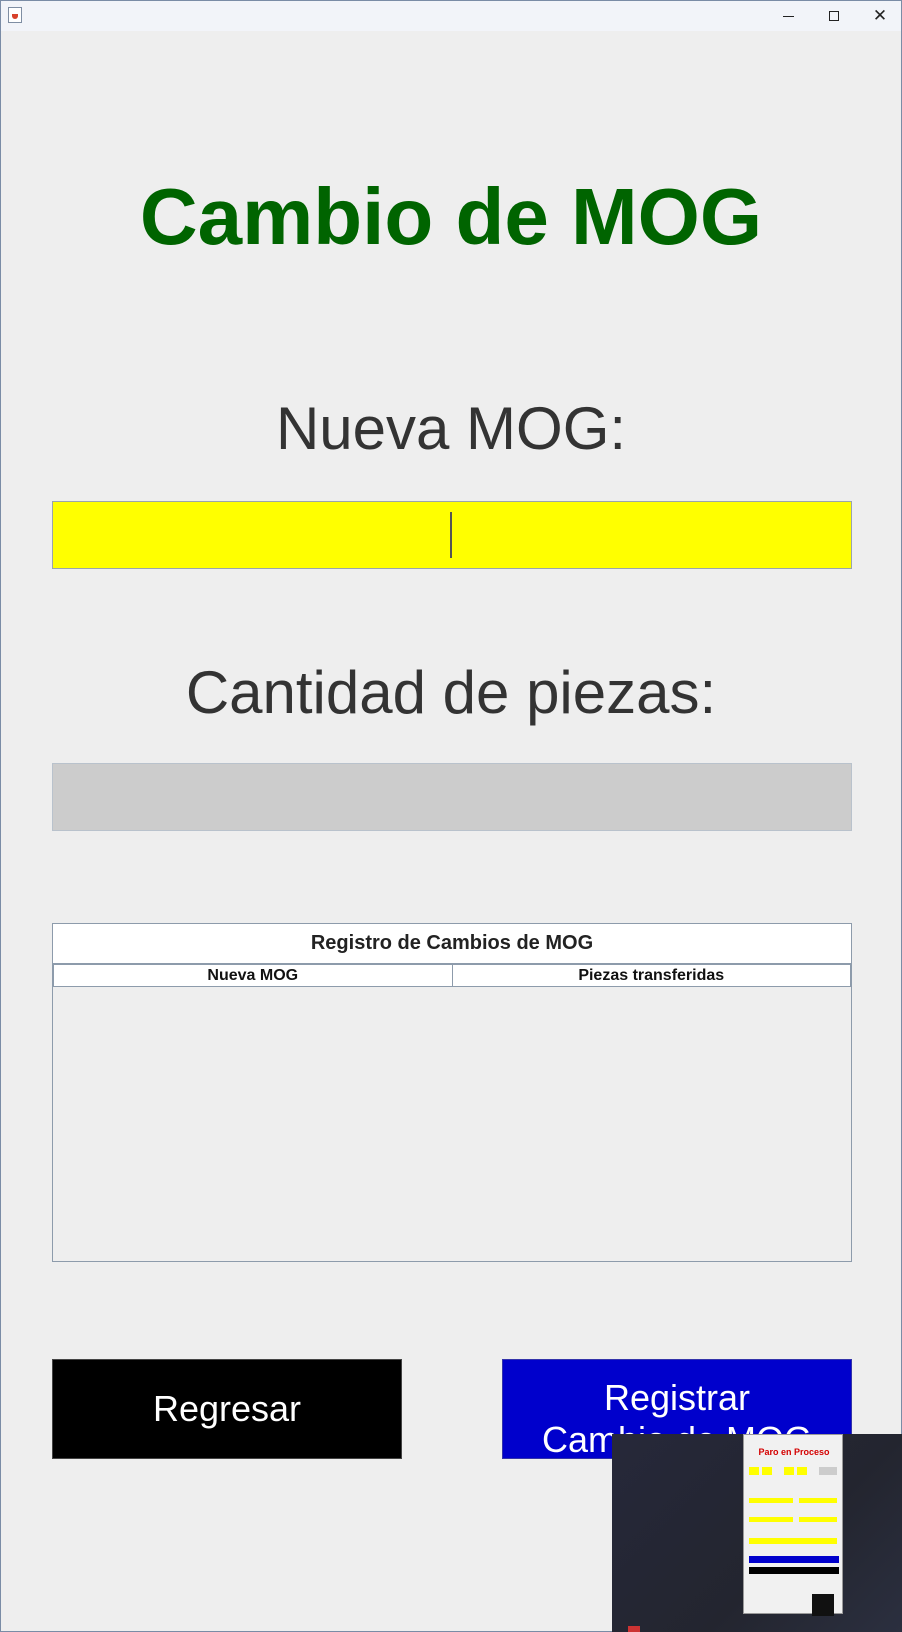  Describe the element at coordinates (451, 692) in the screenshot. I see `cantidad-piezas-label: Cantidad de piezas:` at that location.